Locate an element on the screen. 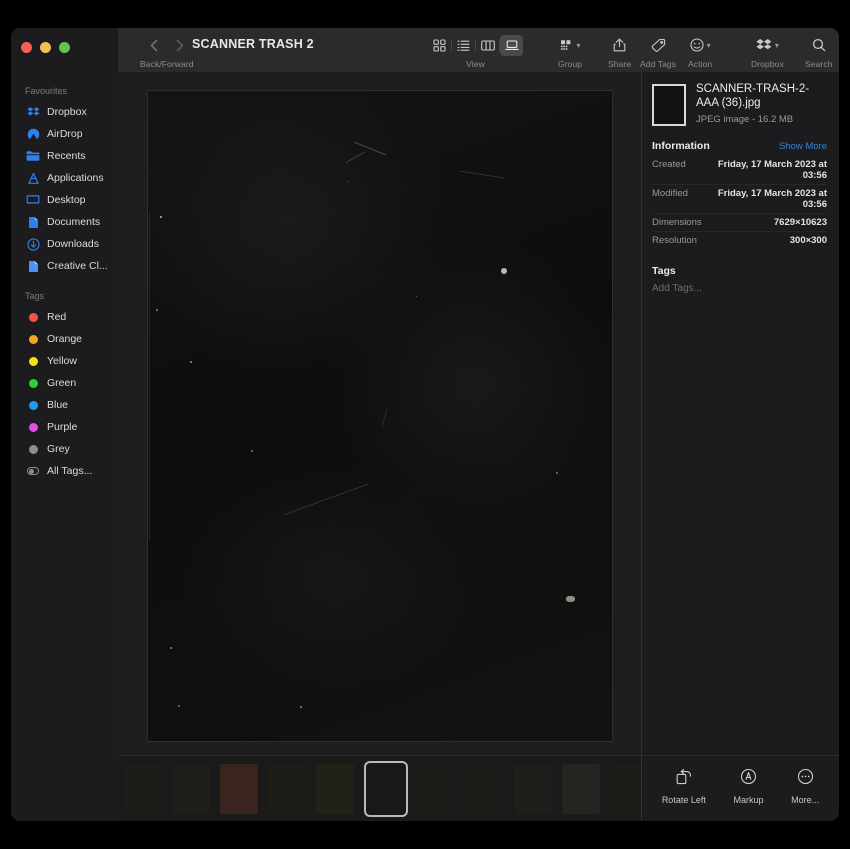 The height and width of the screenshot is (849, 850). nav-group: Back/Forward is located at coordinates (167, 51).